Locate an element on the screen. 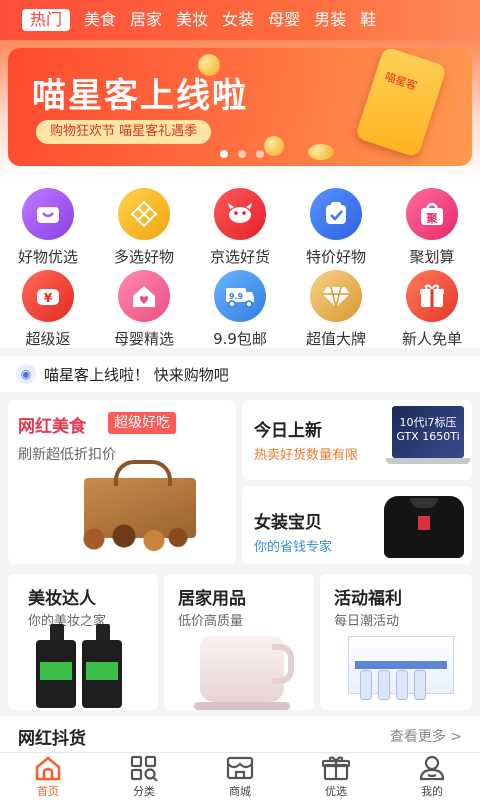 This screenshot has width=480, height=800. kettle-handle is located at coordinates (283, 664).